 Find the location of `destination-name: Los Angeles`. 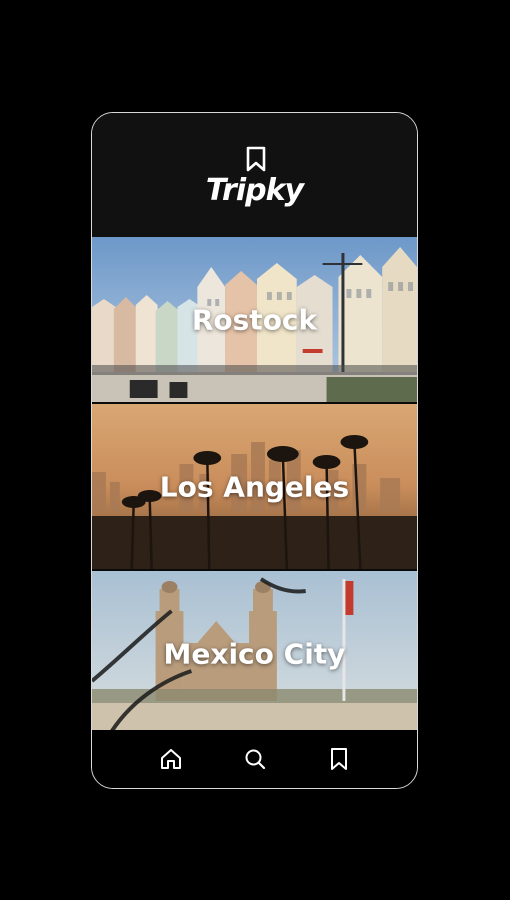

destination-name: Los Angeles is located at coordinates (254, 486).